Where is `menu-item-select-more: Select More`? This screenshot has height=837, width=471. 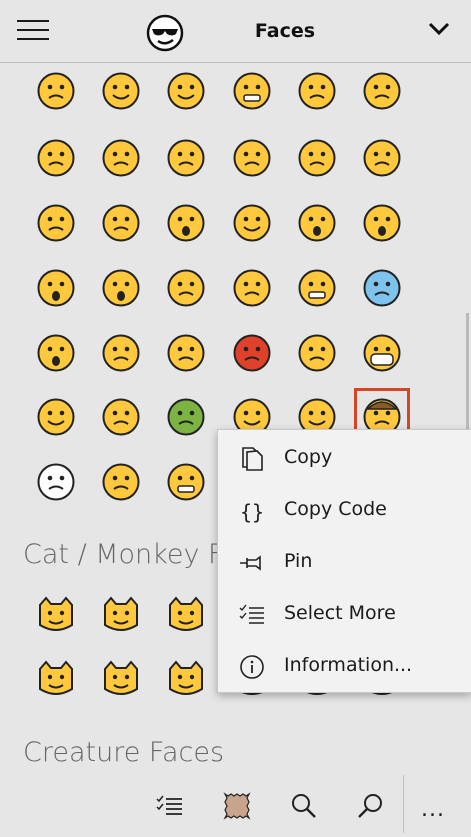
menu-item-select-more: Select More is located at coordinates (344, 615).